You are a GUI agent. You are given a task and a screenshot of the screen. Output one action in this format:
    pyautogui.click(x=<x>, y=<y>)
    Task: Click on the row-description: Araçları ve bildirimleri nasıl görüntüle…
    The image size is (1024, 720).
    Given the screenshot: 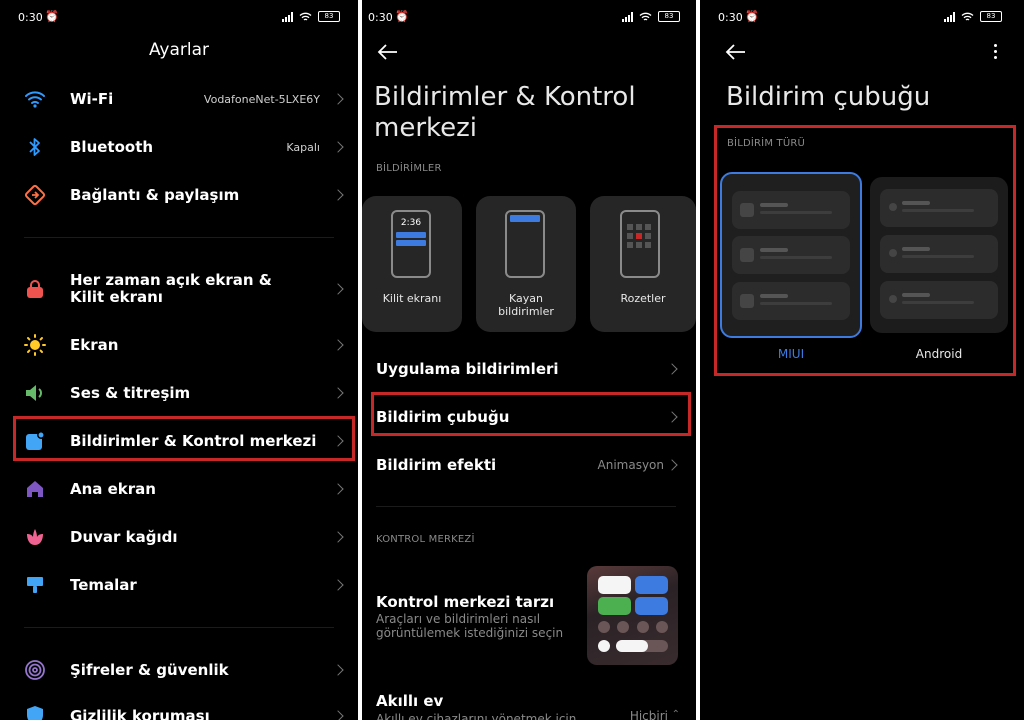 What is the action you would take?
    pyautogui.click(x=470, y=626)
    